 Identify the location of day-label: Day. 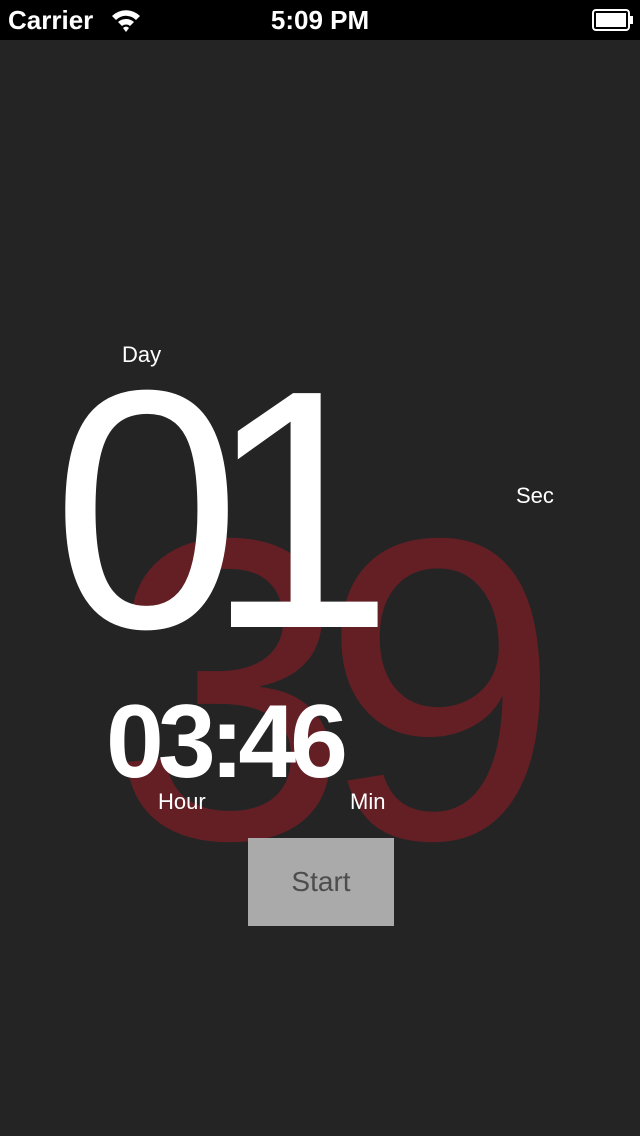
(142, 354).